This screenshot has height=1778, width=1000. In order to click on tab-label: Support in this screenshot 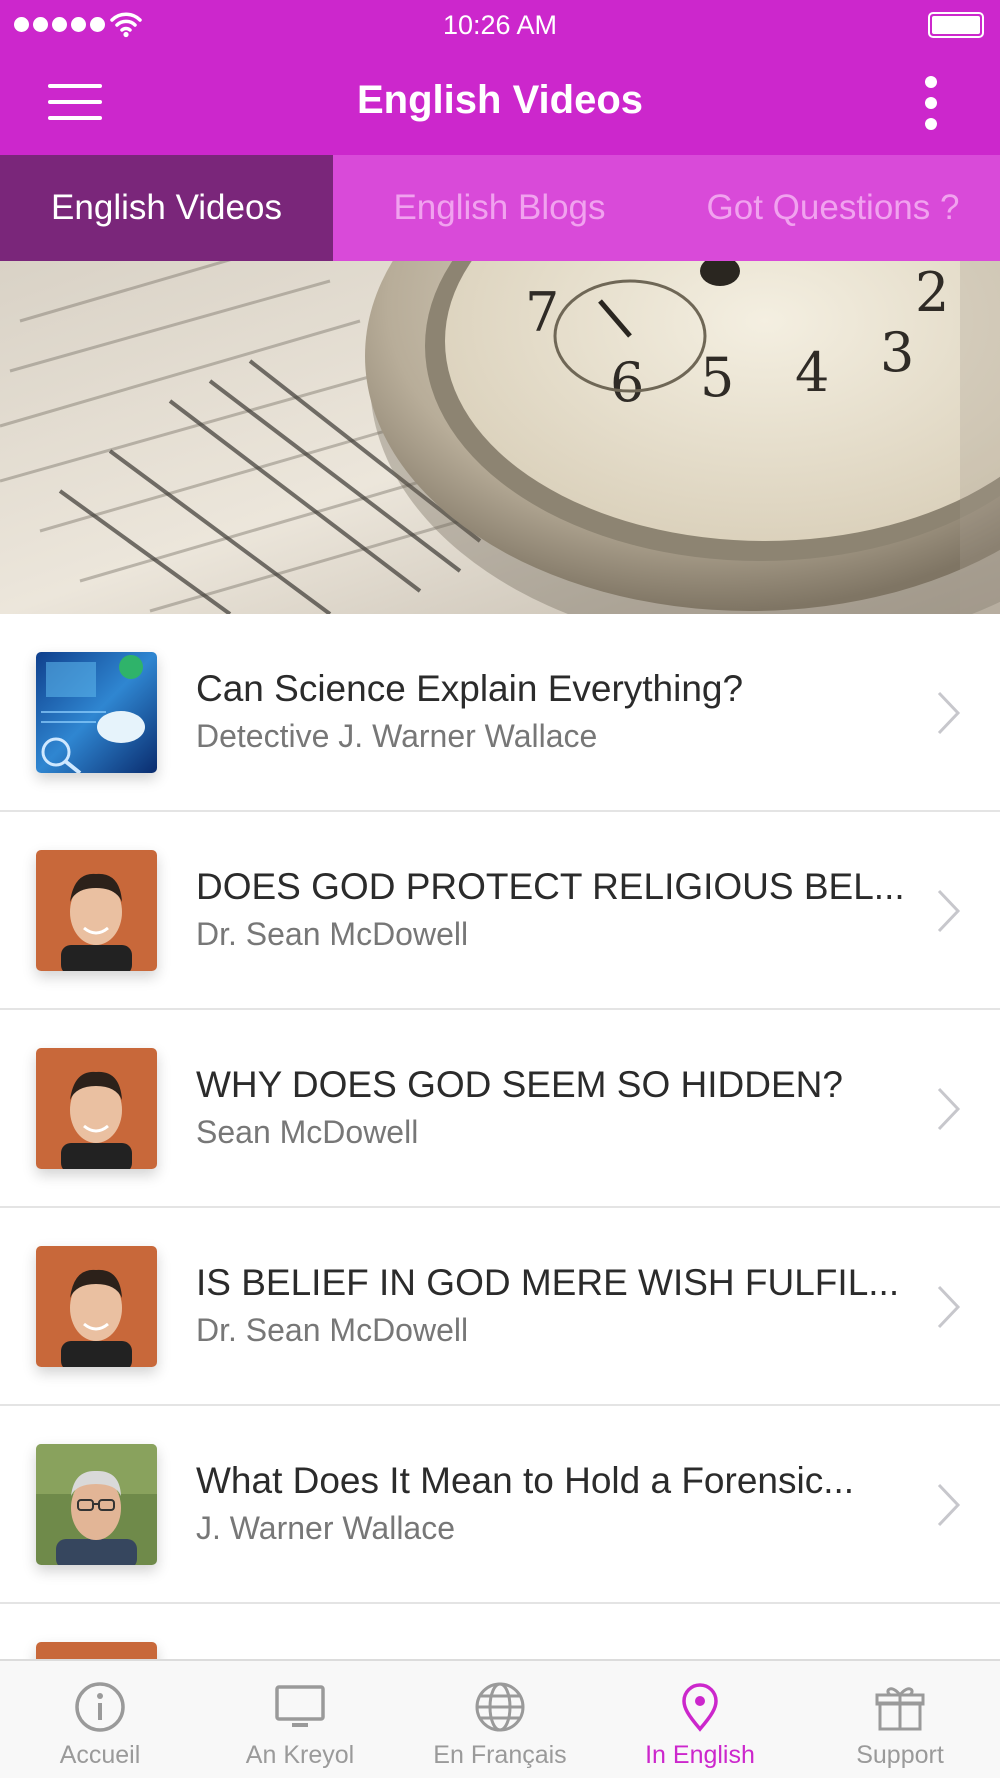, I will do `click(900, 1755)`.